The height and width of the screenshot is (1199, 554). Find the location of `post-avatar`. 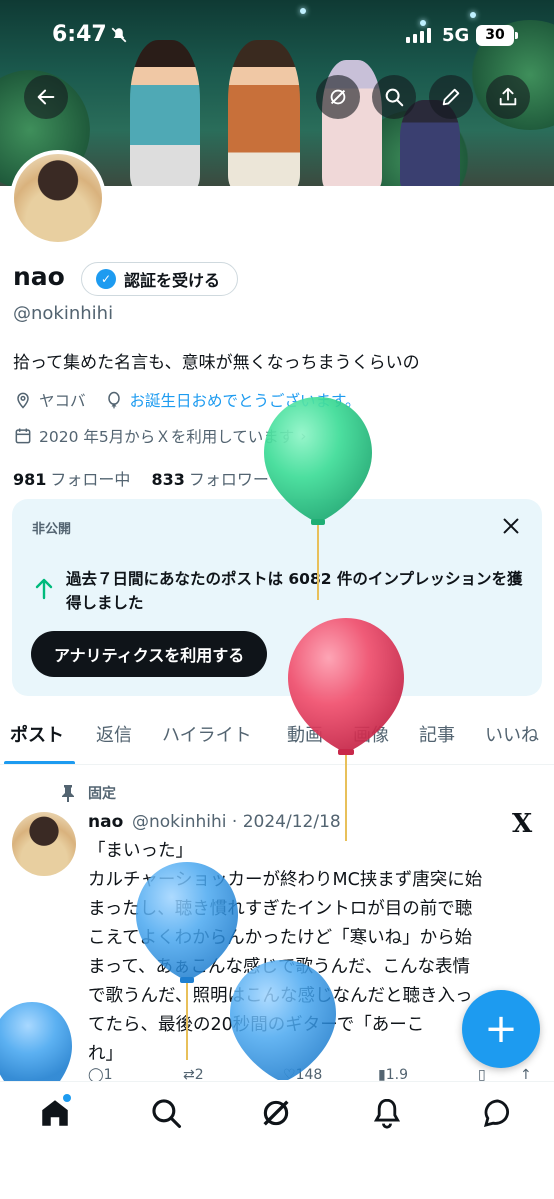

post-avatar is located at coordinates (44, 844).